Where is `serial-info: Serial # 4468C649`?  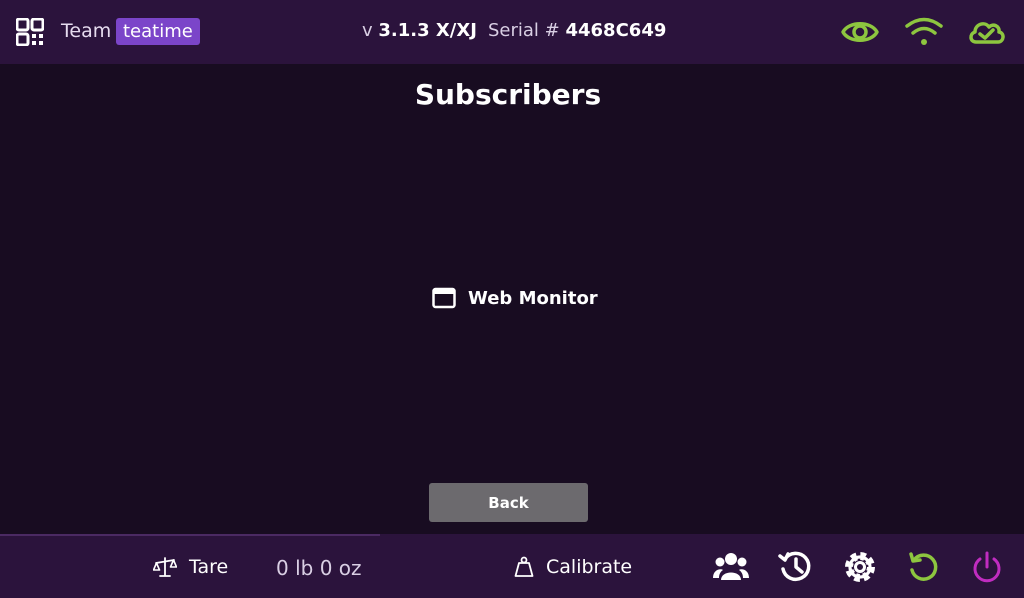 serial-info: Serial # 4468C649 is located at coordinates (577, 30).